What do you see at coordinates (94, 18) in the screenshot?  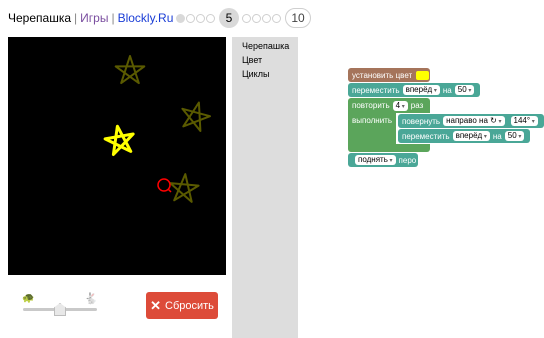 I see `games-link: Игры` at bounding box center [94, 18].